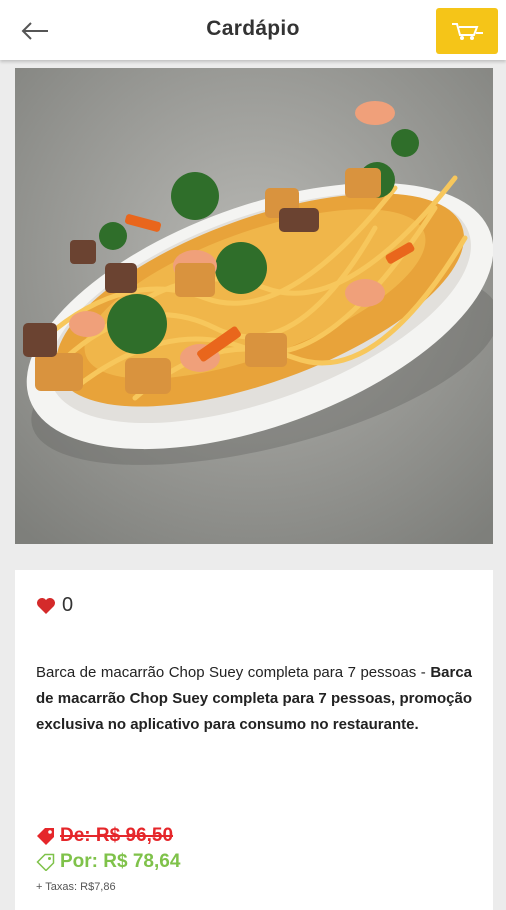 Image resolution: width=506 pixels, height=910 pixels. I want to click on price-tag-outline-icon, so click(45, 862).